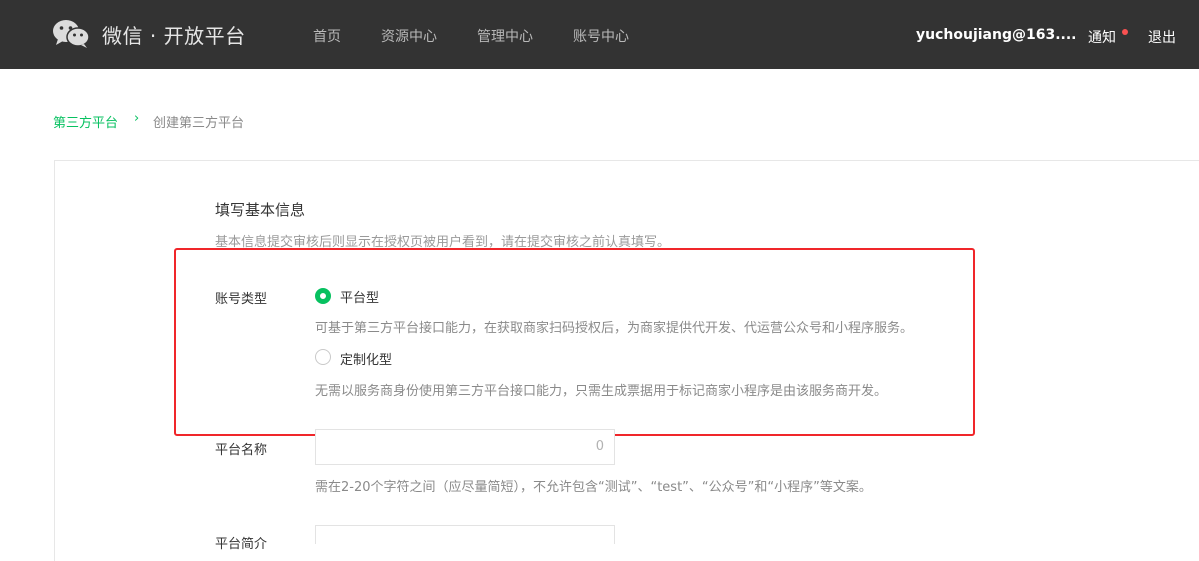 Image resolution: width=1199 pixels, height=561 pixels. Describe the element at coordinates (1125, 32) in the screenshot. I see `notify-dot-badge` at that location.